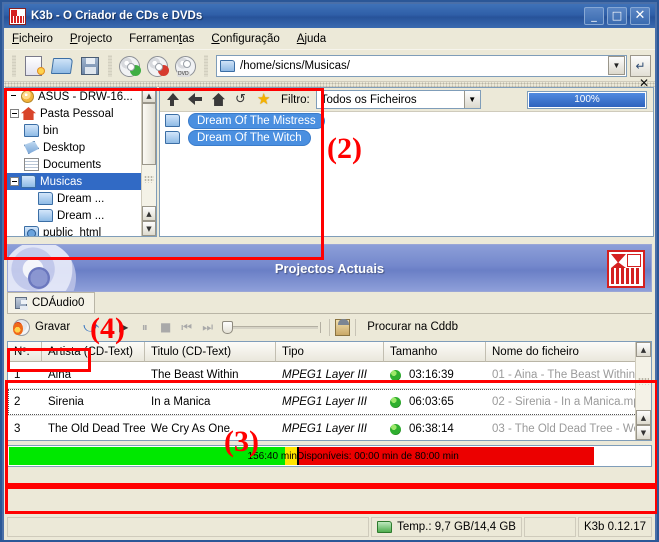 The image size is (659, 542). I want to click on new-data-cd-icon, so click(130, 66).